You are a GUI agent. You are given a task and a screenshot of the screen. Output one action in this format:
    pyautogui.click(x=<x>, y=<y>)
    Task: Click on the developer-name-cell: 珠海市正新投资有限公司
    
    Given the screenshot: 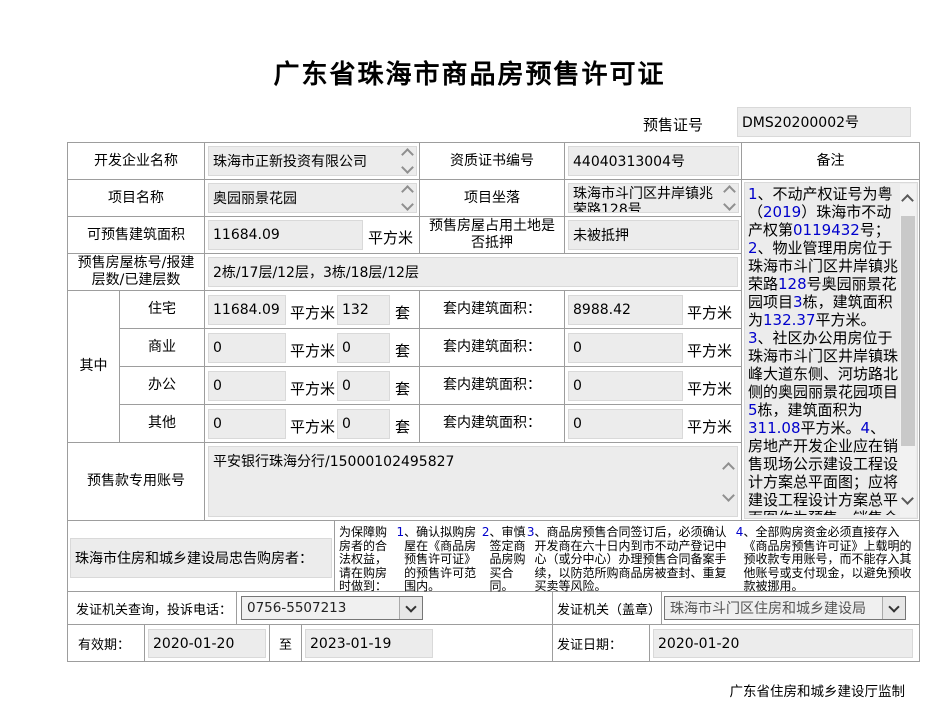 What is the action you would take?
    pyautogui.click(x=312, y=161)
    